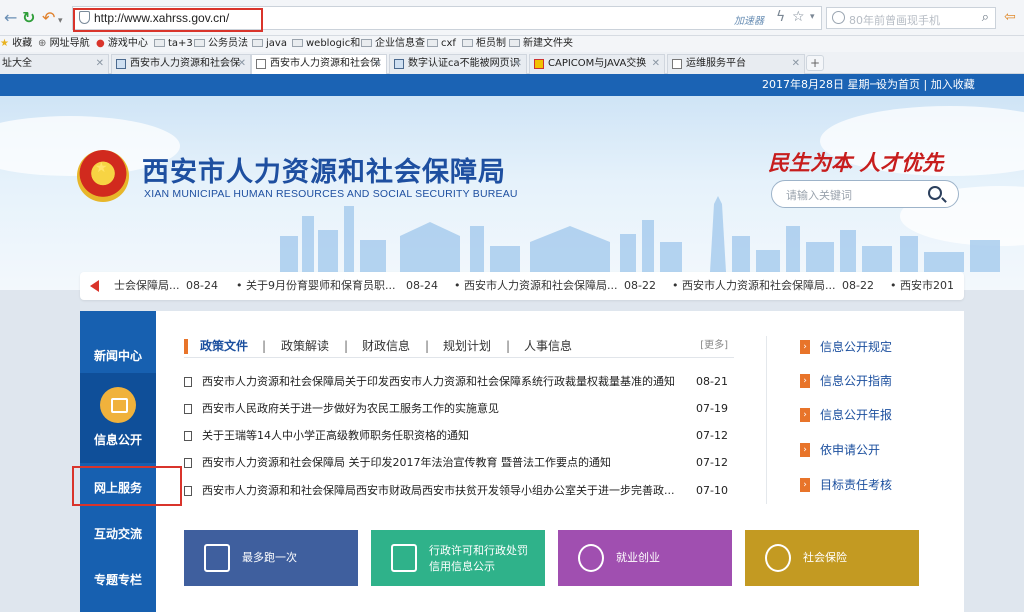  What do you see at coordinates (393, 44) in the screenshot?
I see `bookmark-folder: 企业信息查` at bounding box center [393, 44].